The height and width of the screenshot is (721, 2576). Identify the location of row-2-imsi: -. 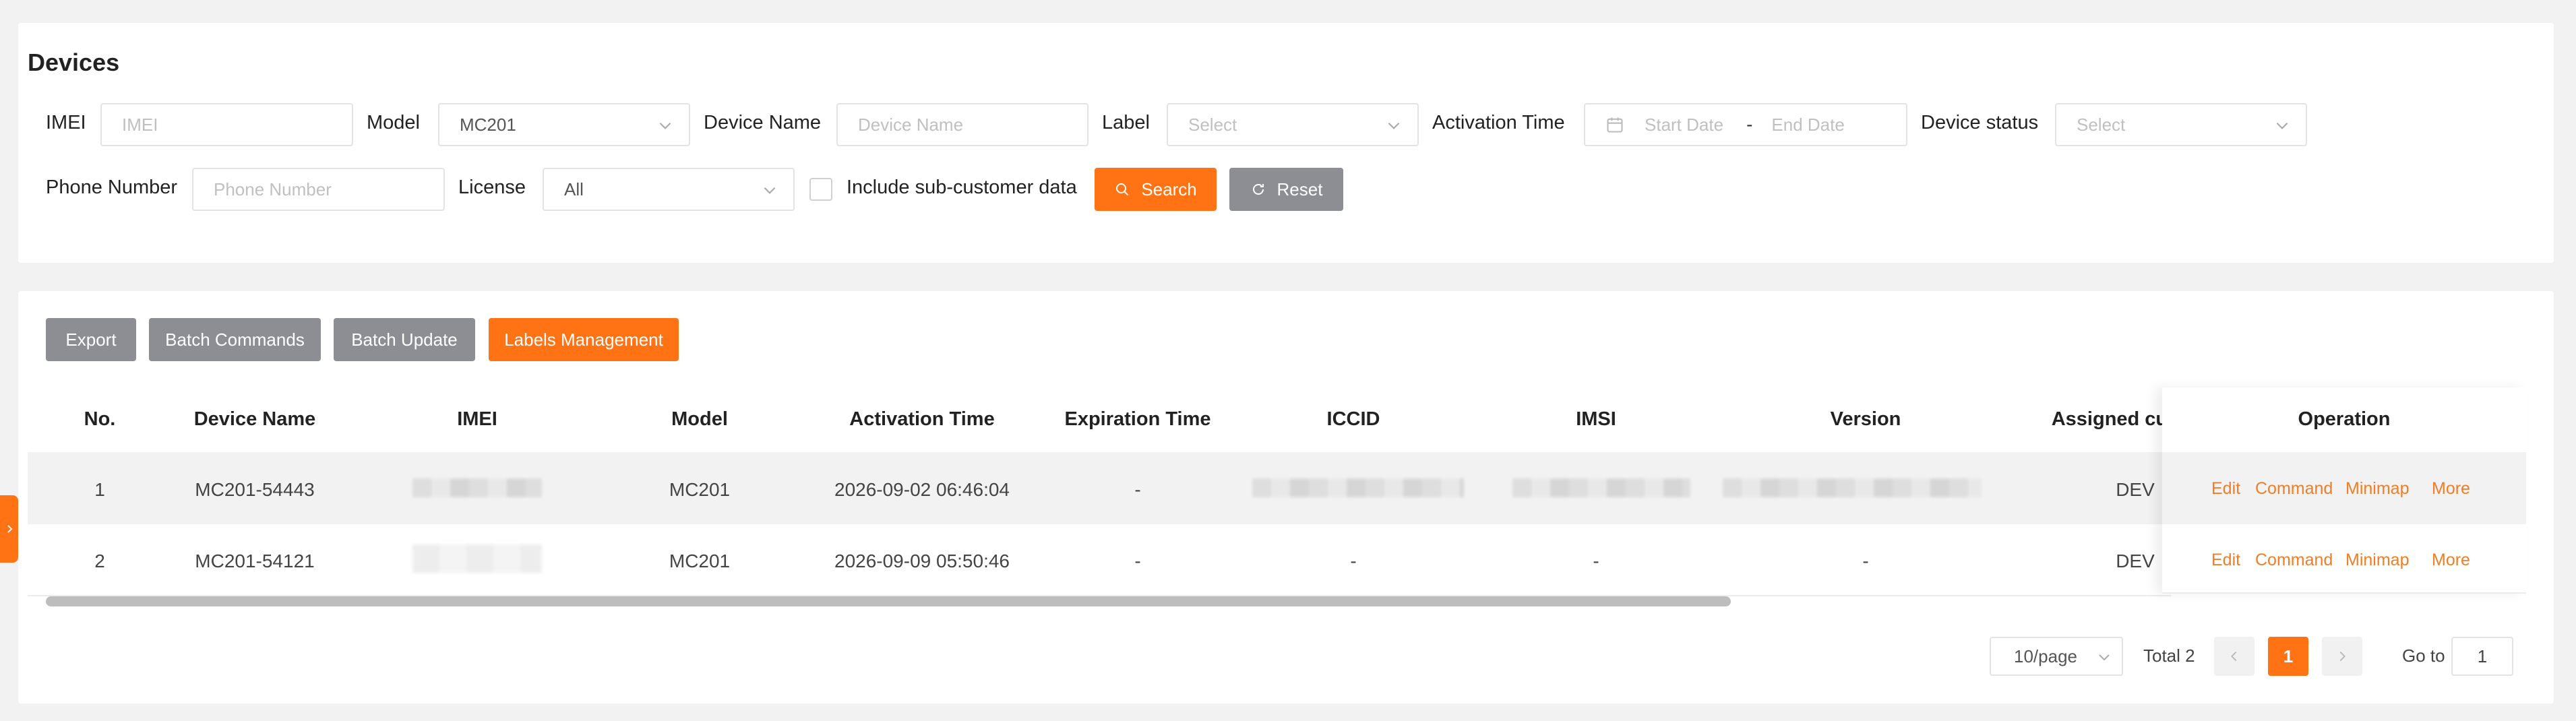
(1596, 561).